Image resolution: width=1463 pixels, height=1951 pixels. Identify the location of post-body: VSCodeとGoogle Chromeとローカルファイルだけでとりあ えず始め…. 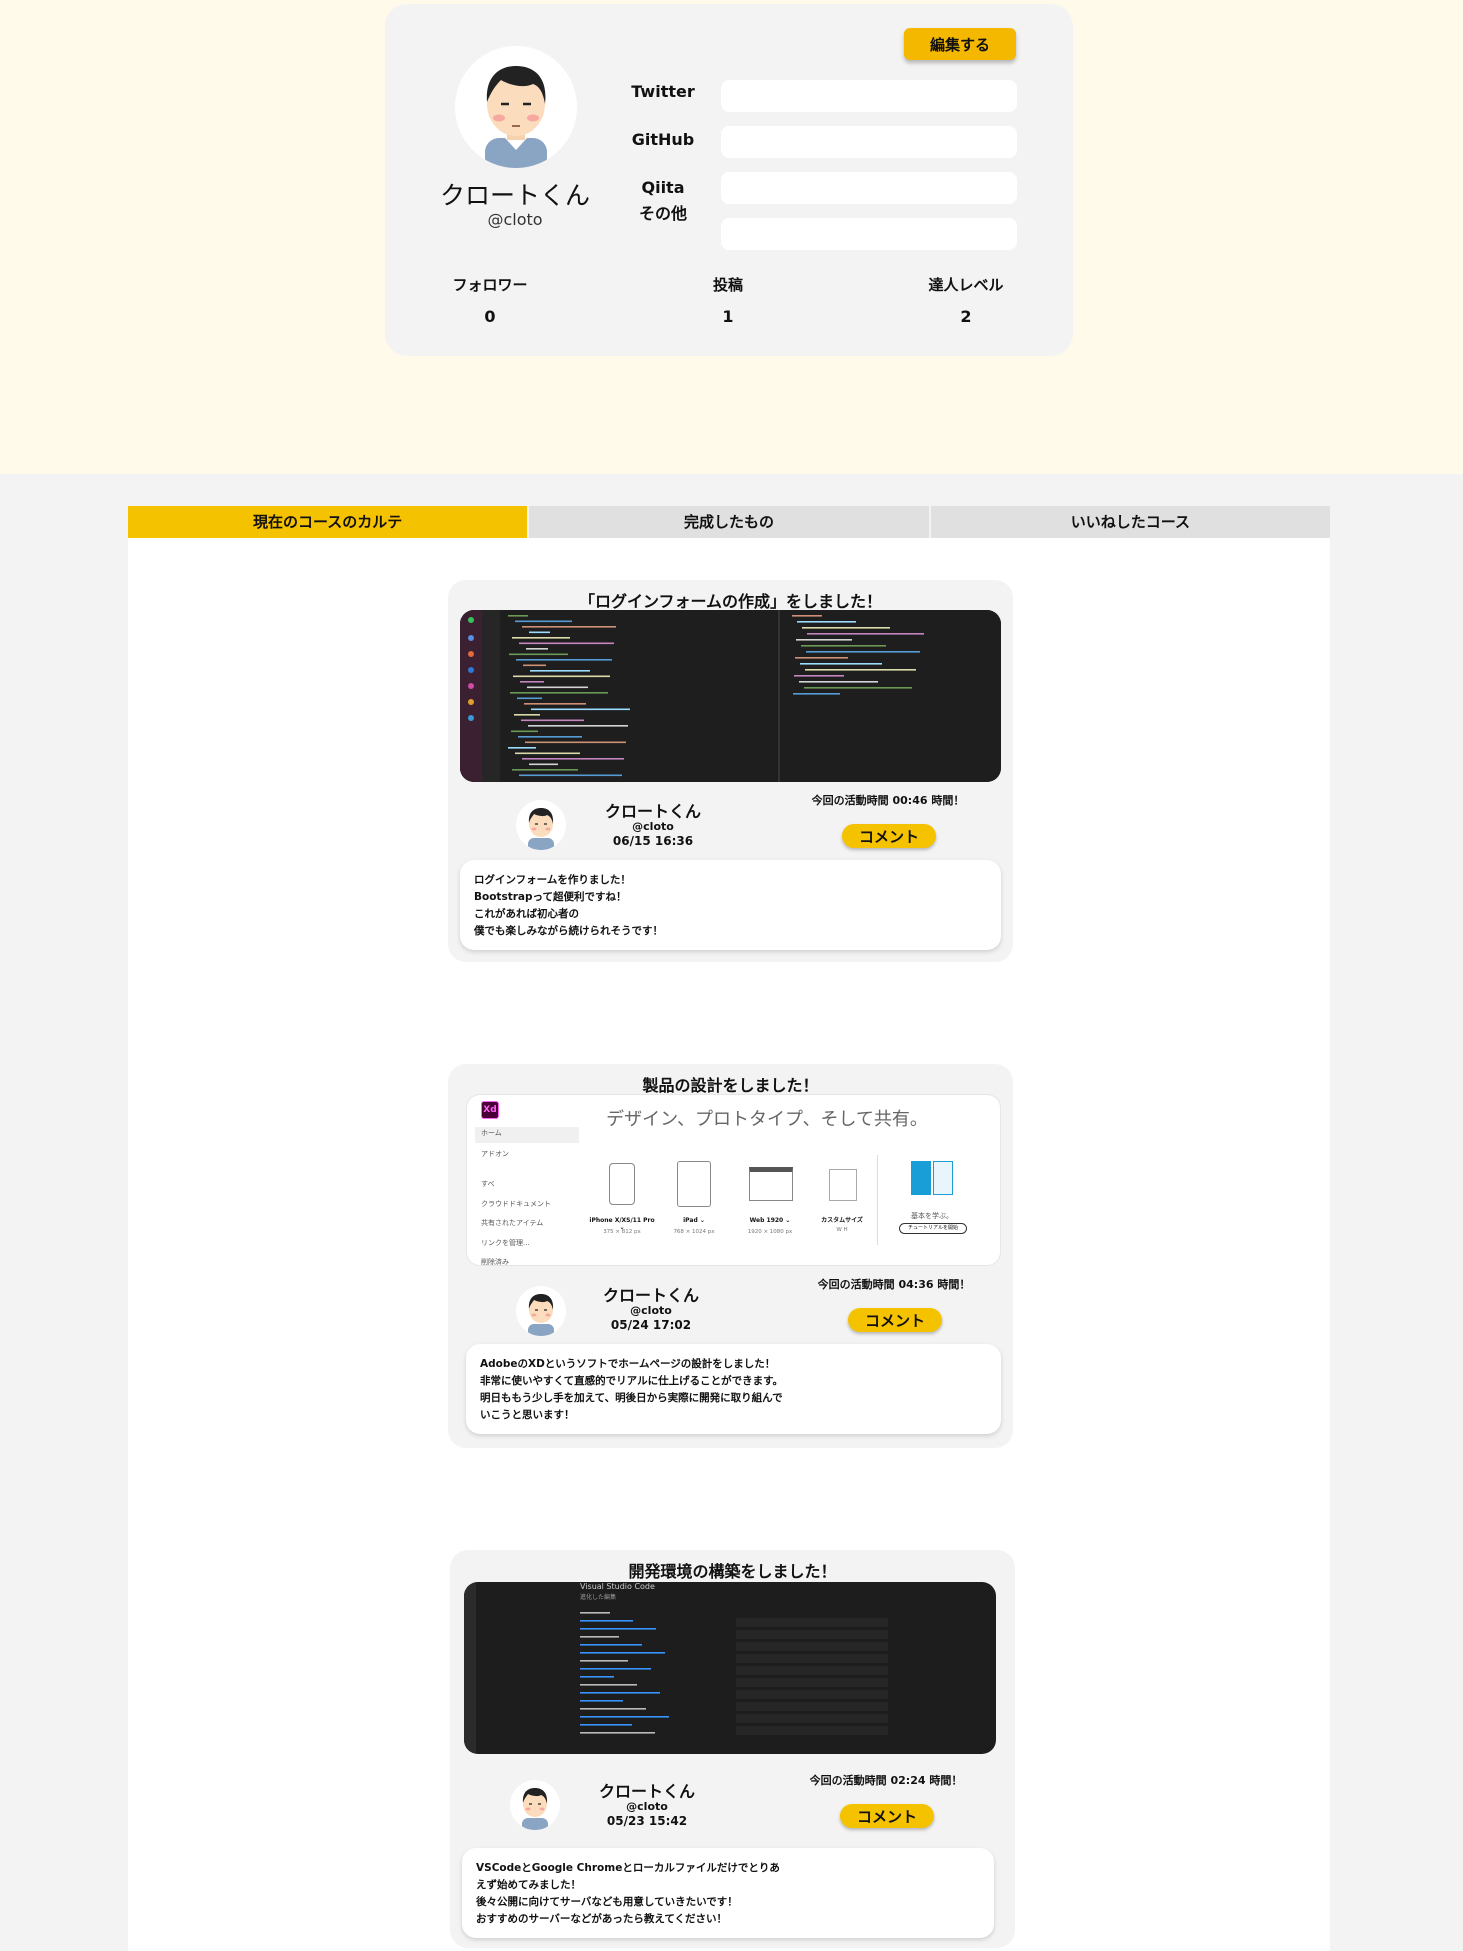
(728, 1893).